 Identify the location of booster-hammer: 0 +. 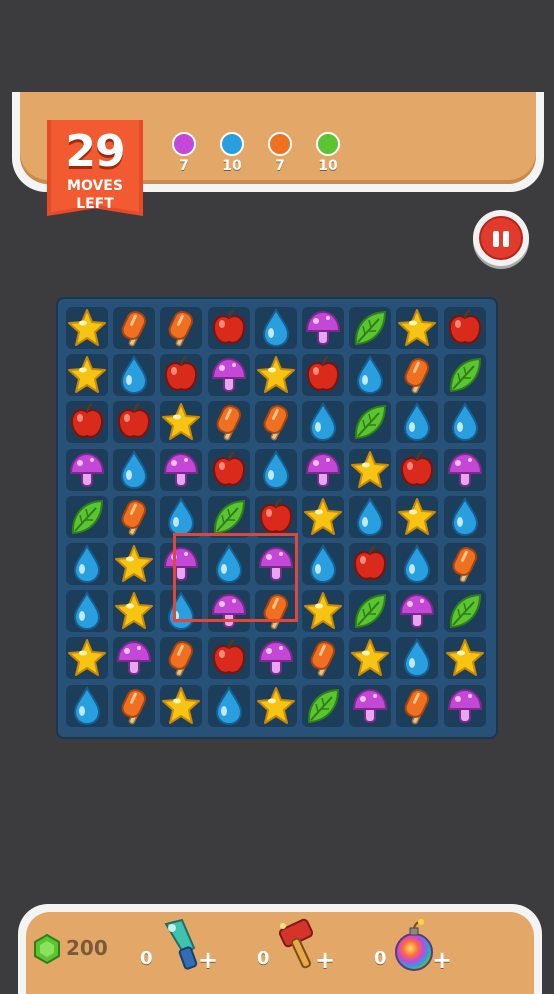
(297, 948).